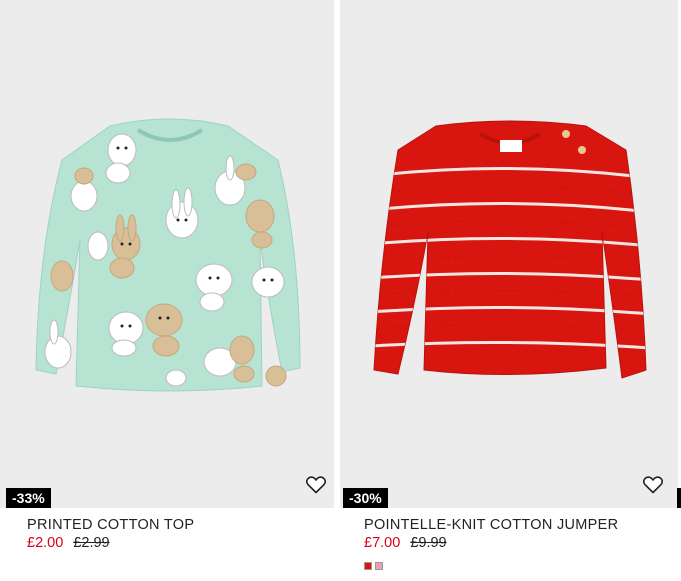  What do you see at coordinates (405, 543) in the screenshot?
I see `price-row: £7.00 £9.99` at bounding box center [405, 543].